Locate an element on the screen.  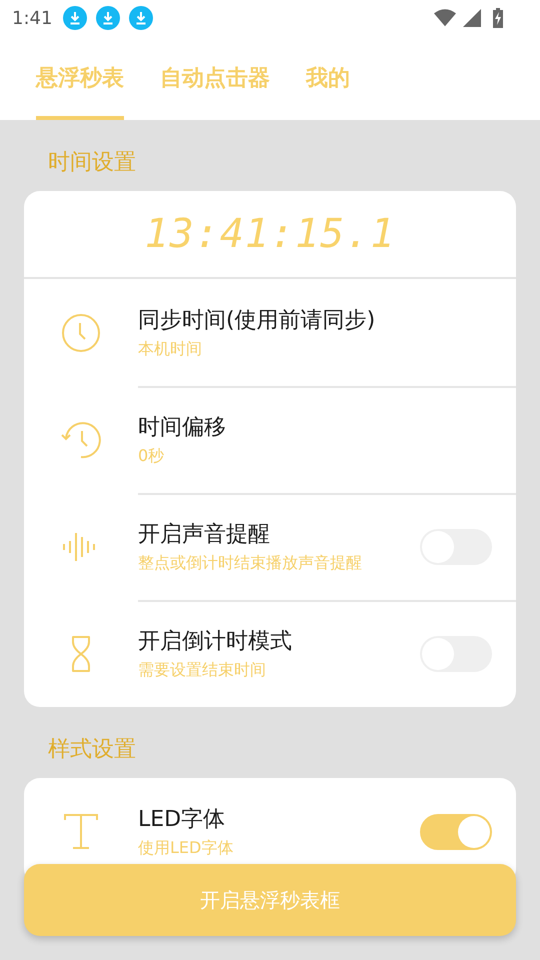
setting-subtitle: 本机时间 is located at coordinates (170, 349).